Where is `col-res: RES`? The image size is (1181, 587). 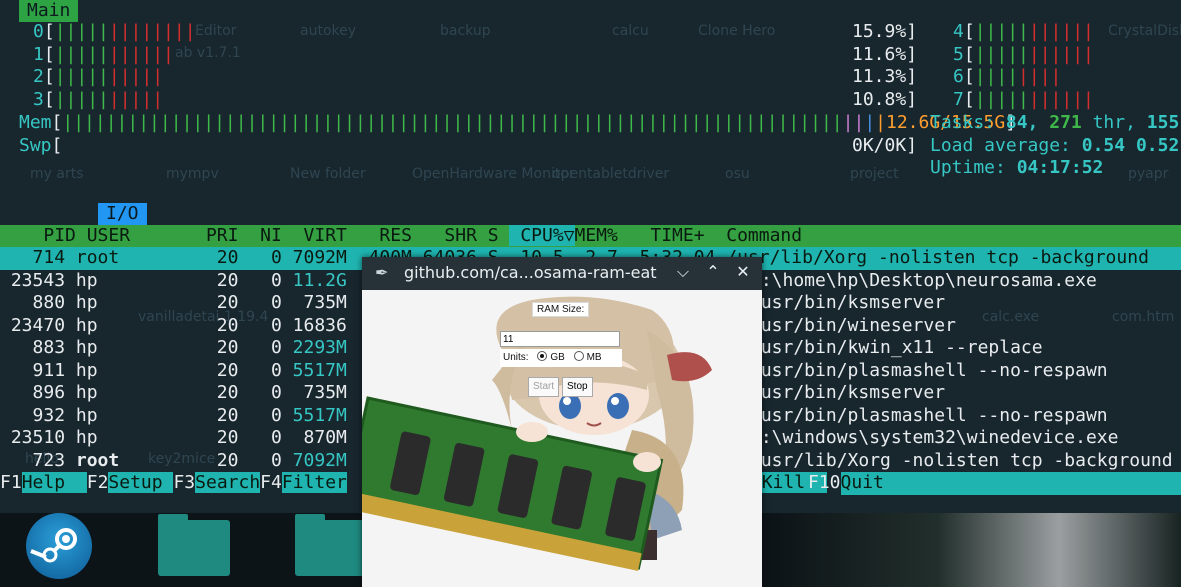
col-res: RES is located at coordinates (395, 235).